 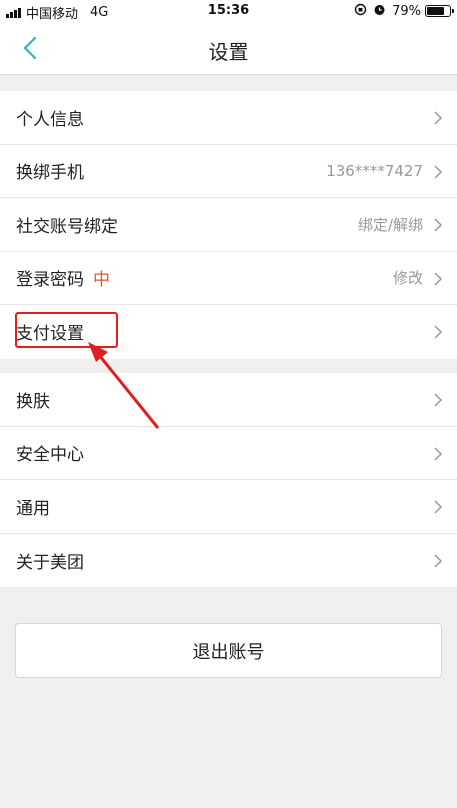 What do you see at coordinates (228, 118) in the screenshot?
I see `row-personal-info: 个人信息` at bounding box center [228, 118].